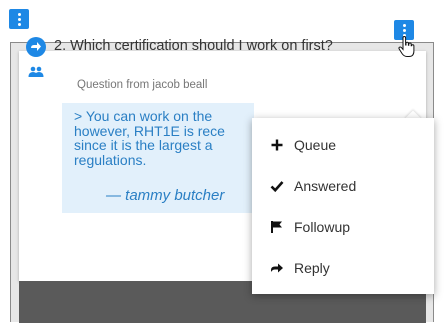 The width and height of the screenshot is (446, 323). I want to click on menu-item-label: Reply, so click(312, 268).